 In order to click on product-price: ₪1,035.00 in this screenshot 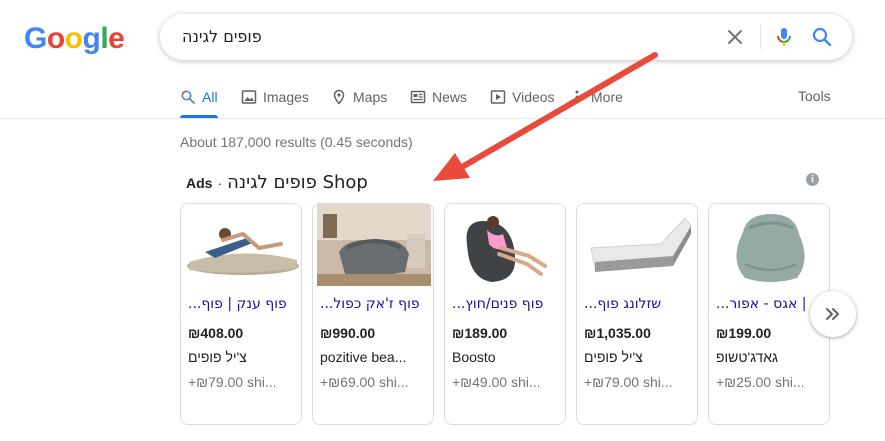, I will do `click(617, 333)`.